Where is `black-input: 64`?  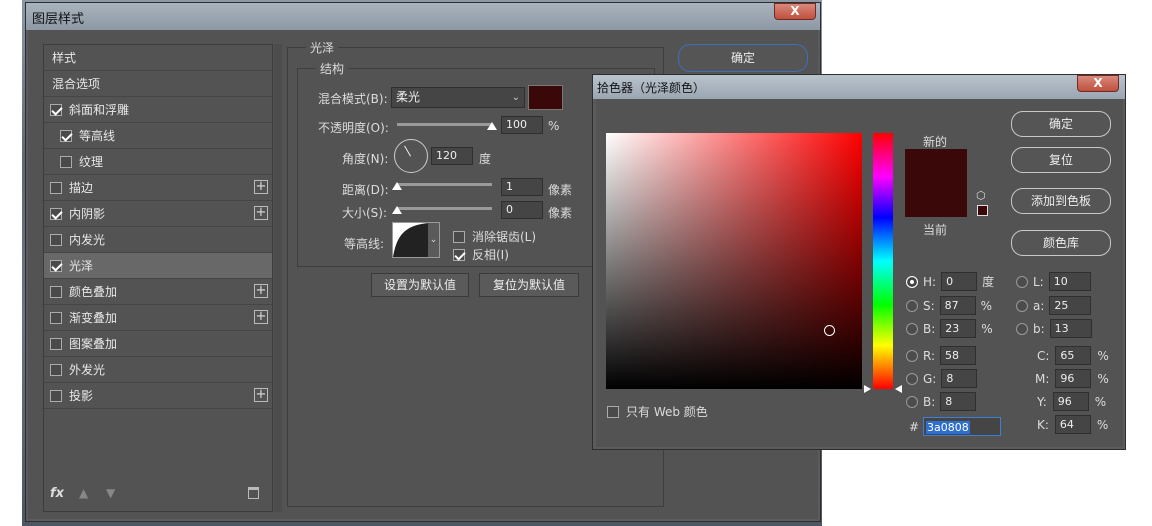
black-input: 64 is located at coordinates (1072, 424).